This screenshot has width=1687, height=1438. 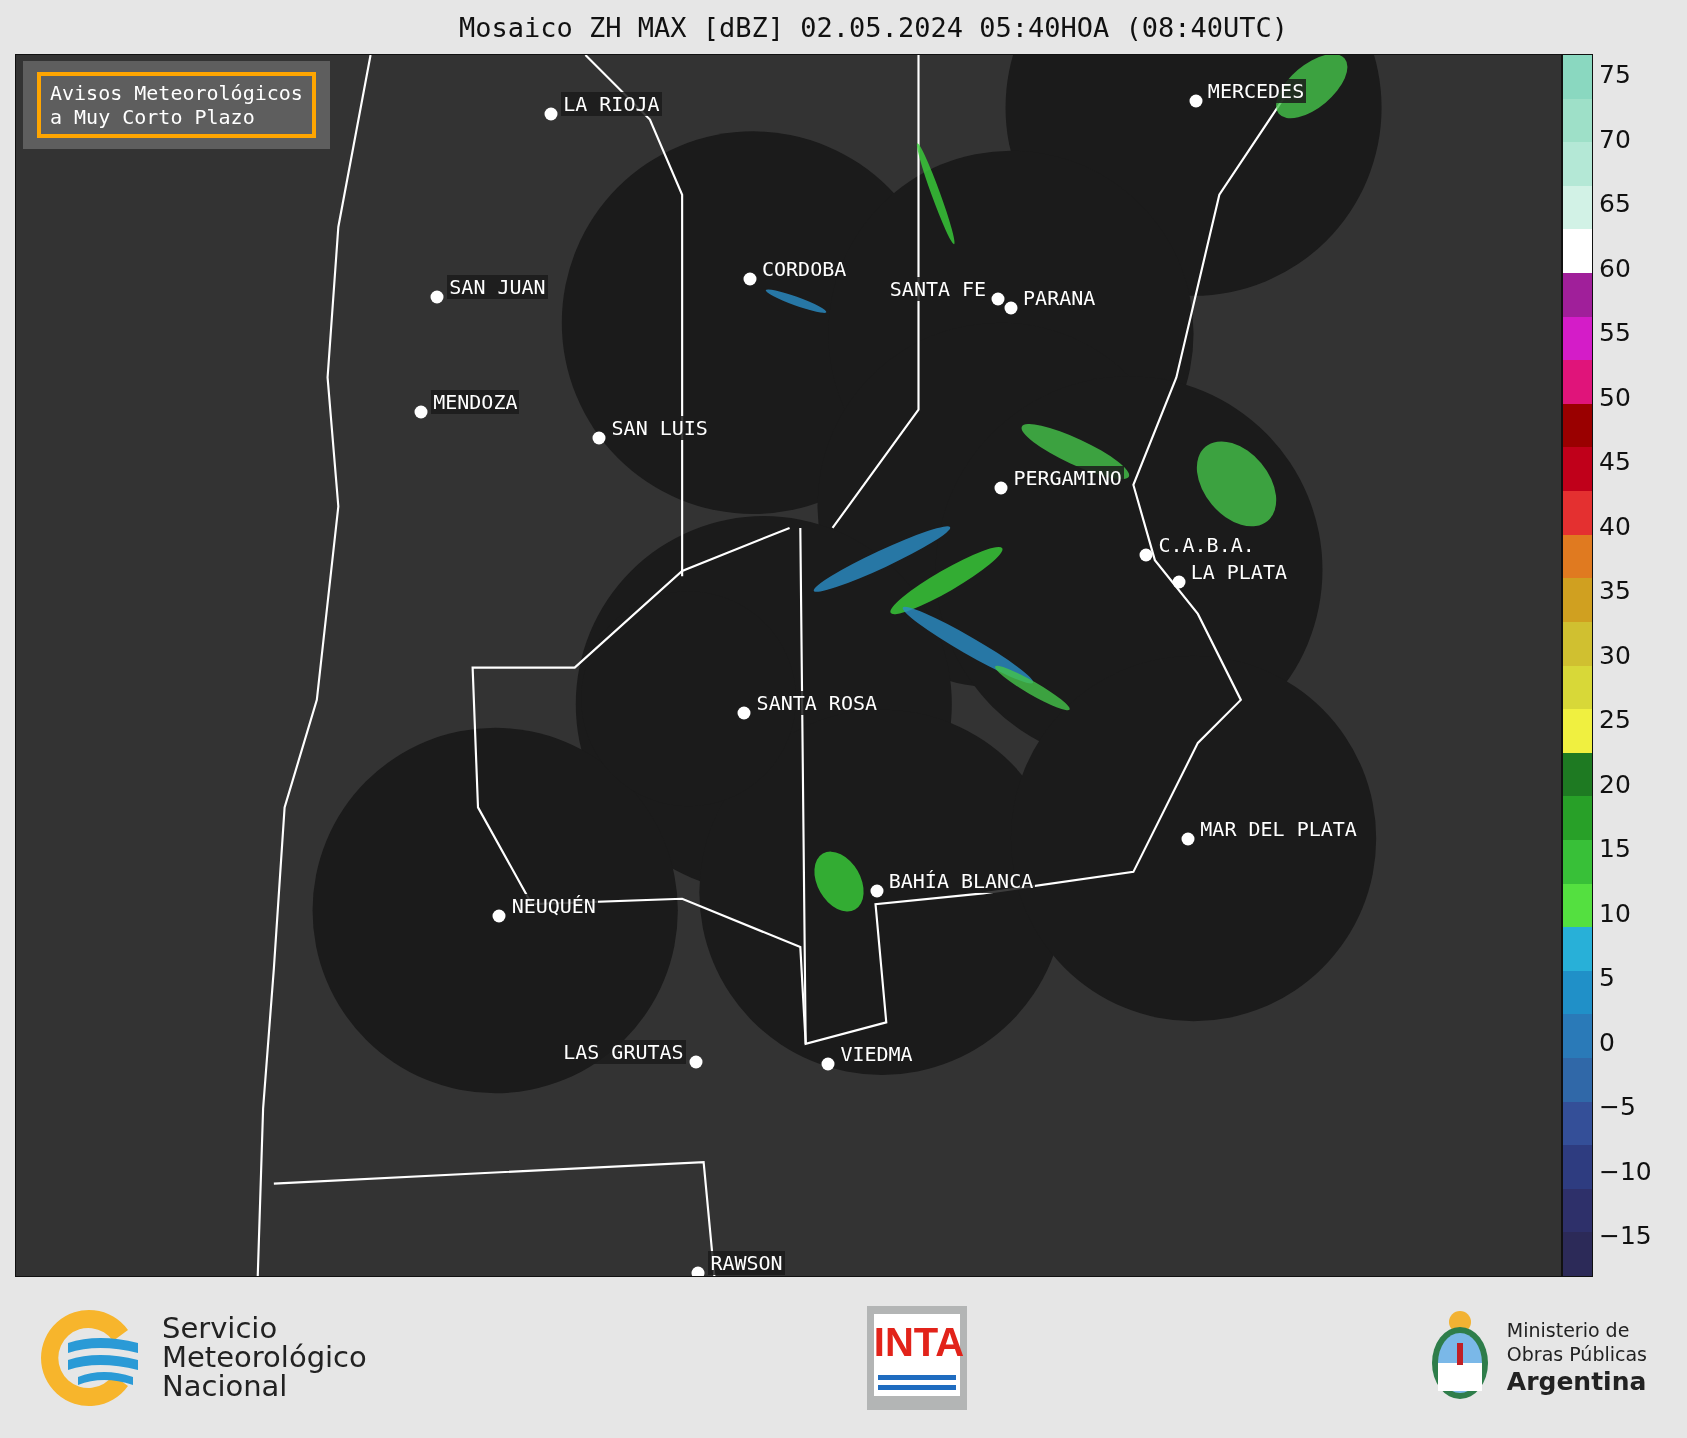 I want to click on stripes-icon, so click(x=916, y=1382).